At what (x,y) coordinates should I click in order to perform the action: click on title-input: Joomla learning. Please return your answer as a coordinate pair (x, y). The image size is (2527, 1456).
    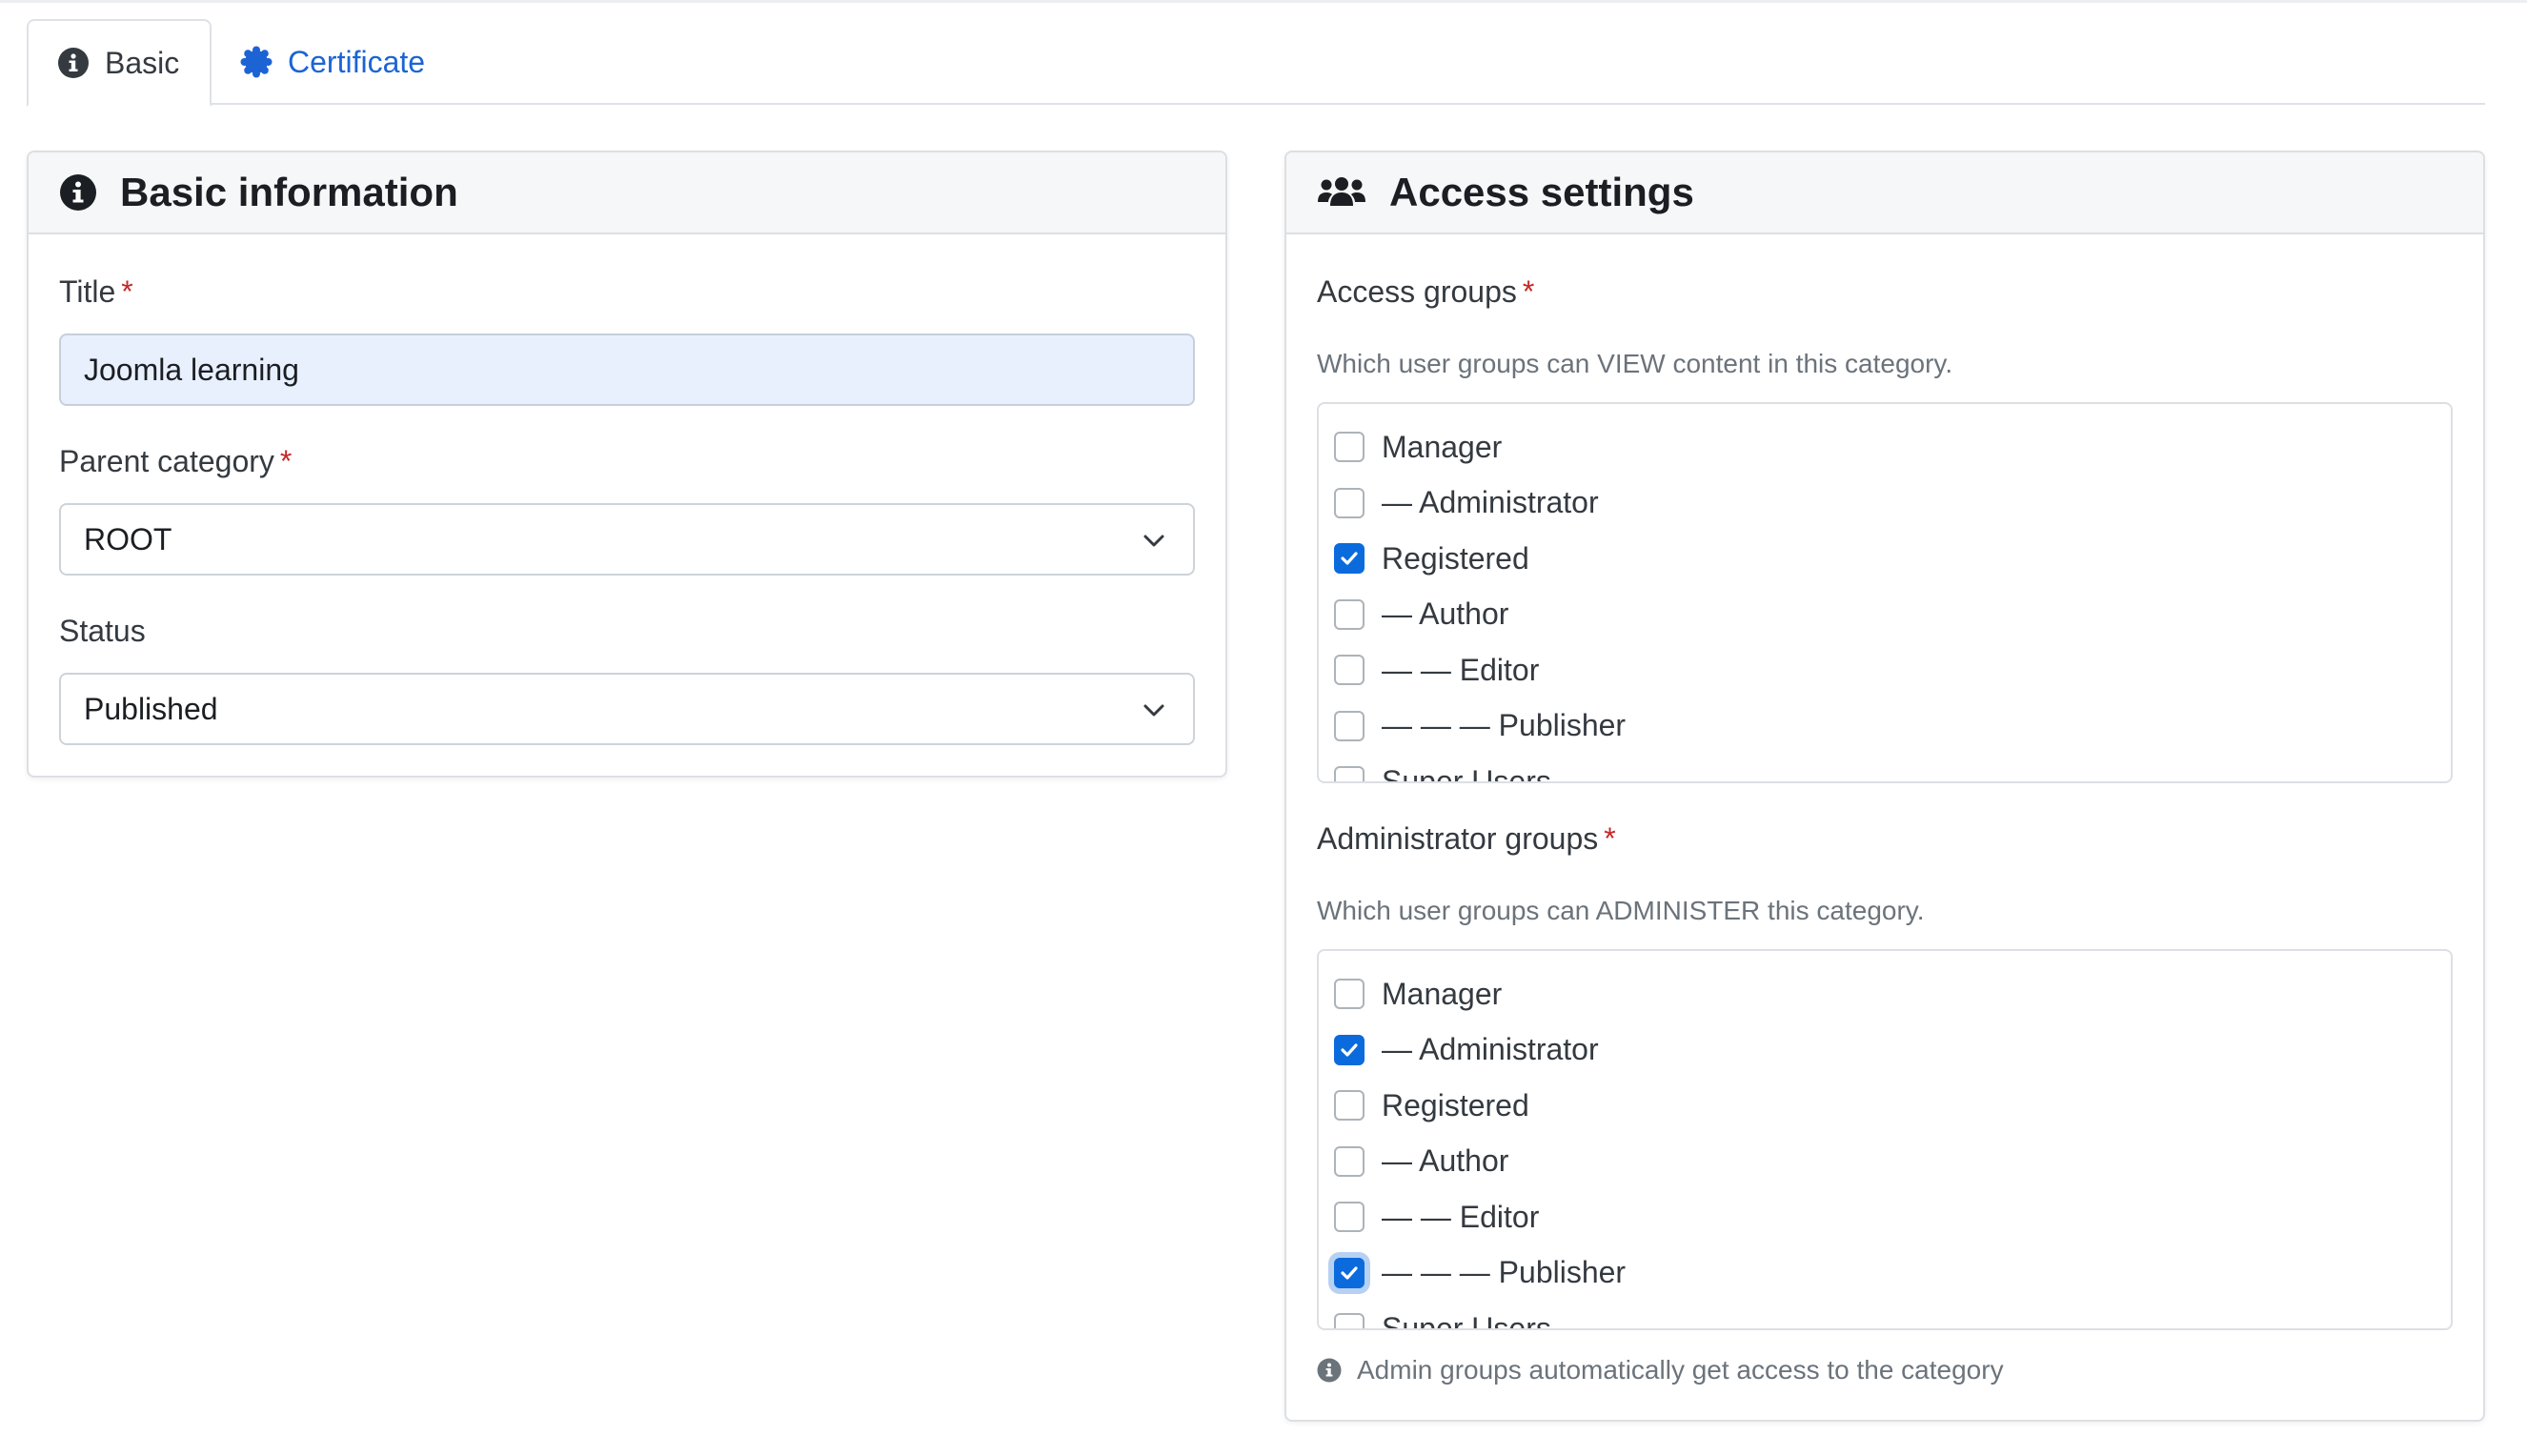
    Looking at the image, I should click on (627, 370).